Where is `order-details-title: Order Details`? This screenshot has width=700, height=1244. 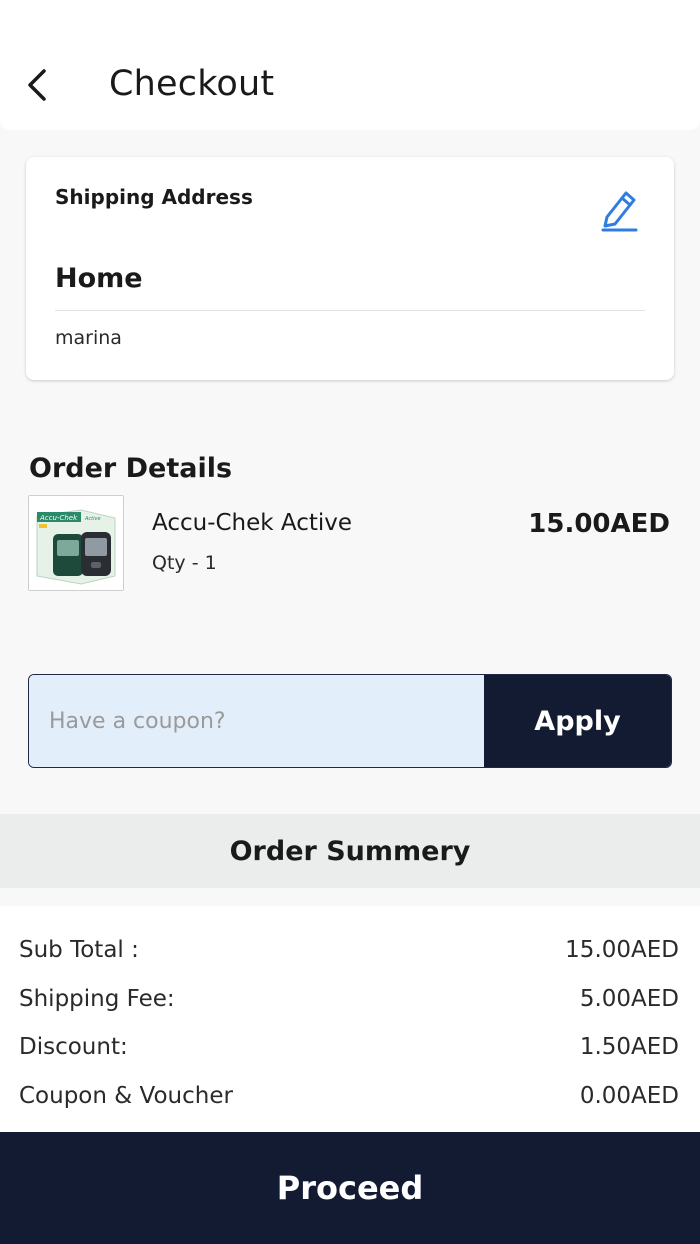
order-details-title: Order Details is located at coordinates (131, 468).